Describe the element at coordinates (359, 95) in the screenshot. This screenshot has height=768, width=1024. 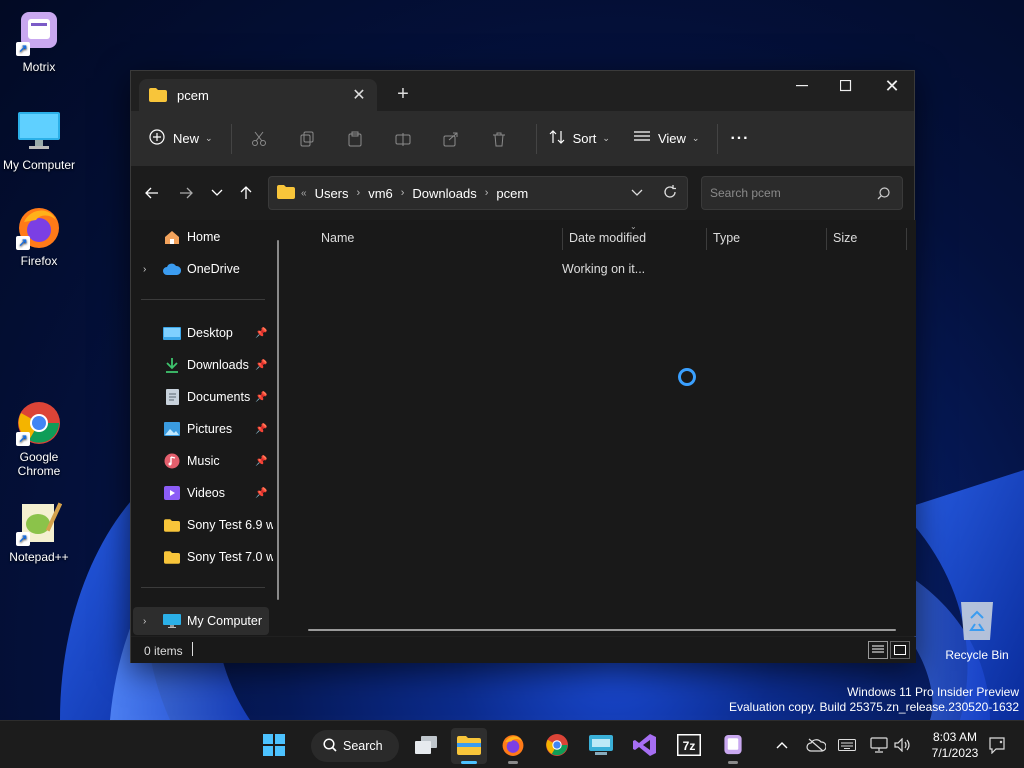
I see `tab-close-icon: ✕` at that location.